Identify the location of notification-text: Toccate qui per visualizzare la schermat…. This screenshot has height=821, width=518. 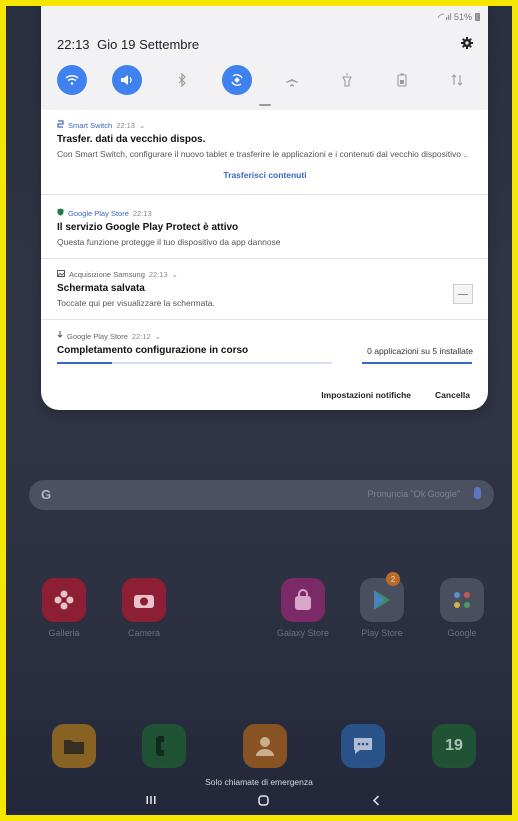
(136, 303).